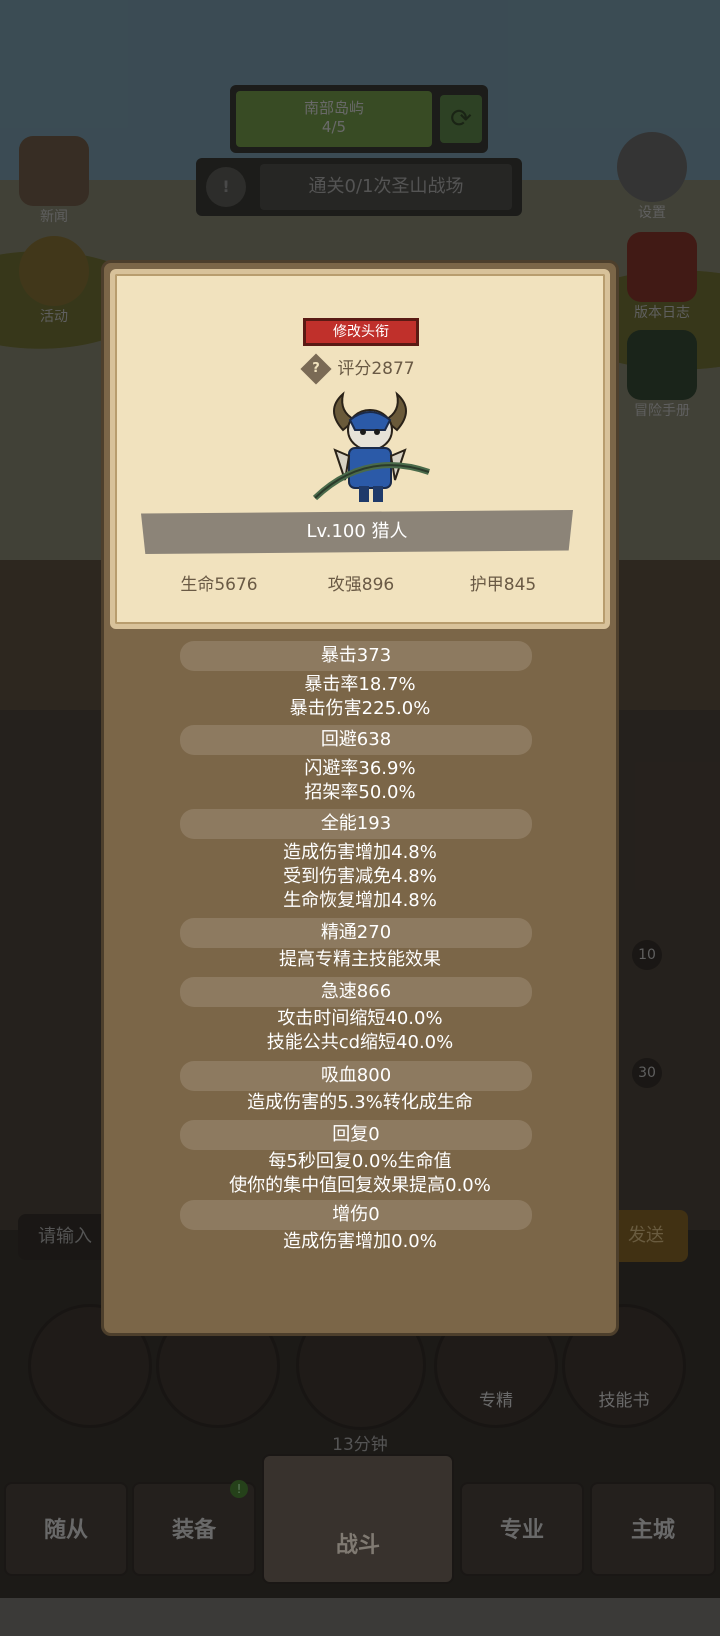 Image resolution: width=720 pixels, height=1636 pixels. I want to click on crit-rate: 暴击率18.7%, so click(360, 684).